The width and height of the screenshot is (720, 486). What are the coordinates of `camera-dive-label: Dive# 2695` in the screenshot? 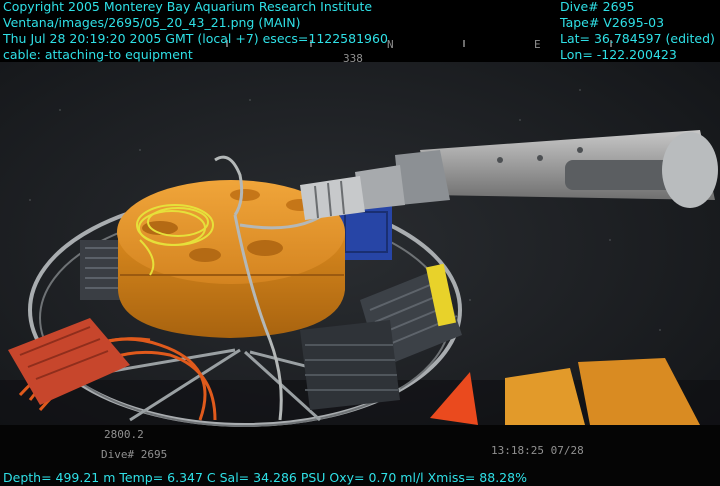 It's located at (134, 454).